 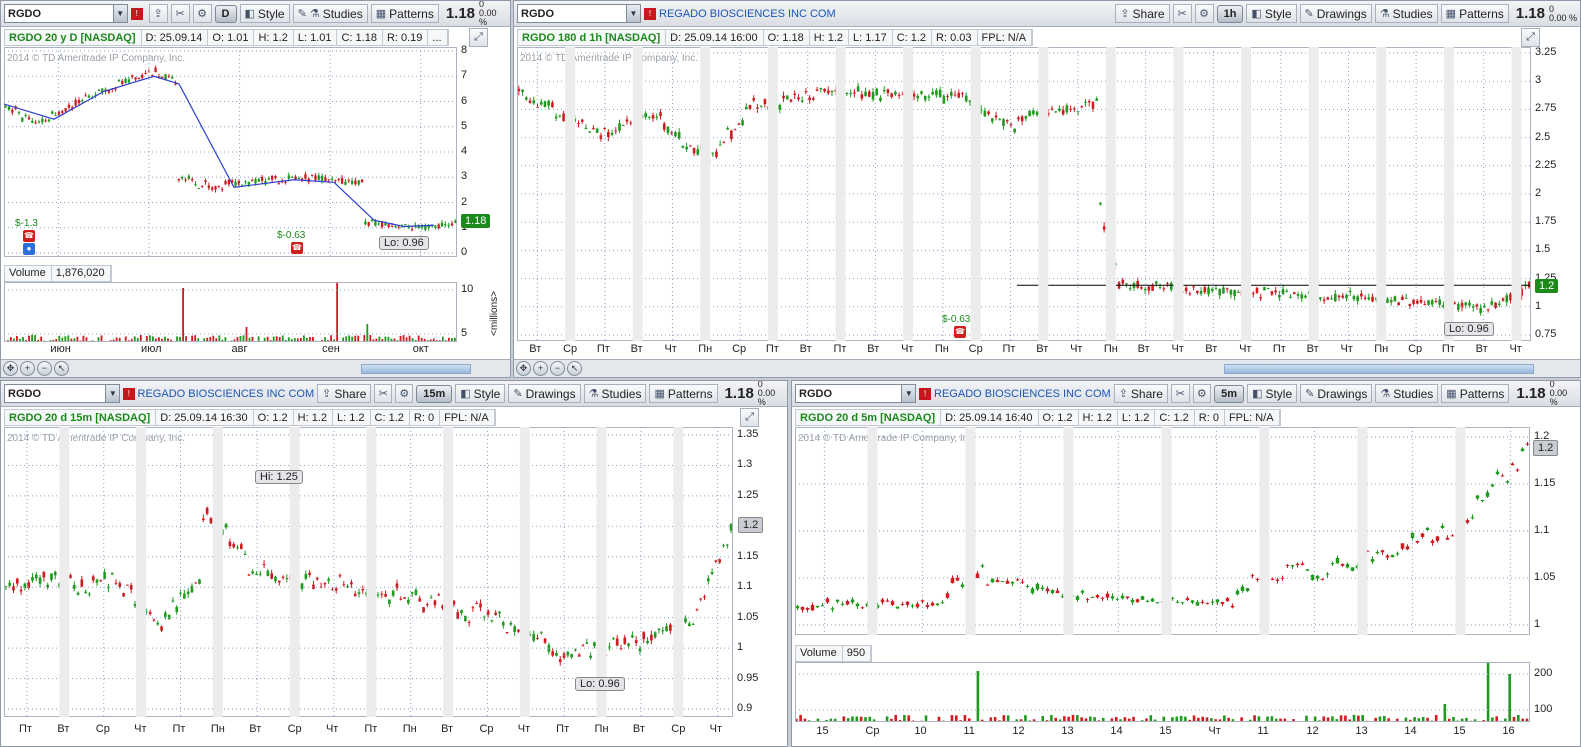 What do you see at coordinates (1312, 731) in the screenshot?
I see `x-tick-label: 12` at bounding box center [1312, 731].